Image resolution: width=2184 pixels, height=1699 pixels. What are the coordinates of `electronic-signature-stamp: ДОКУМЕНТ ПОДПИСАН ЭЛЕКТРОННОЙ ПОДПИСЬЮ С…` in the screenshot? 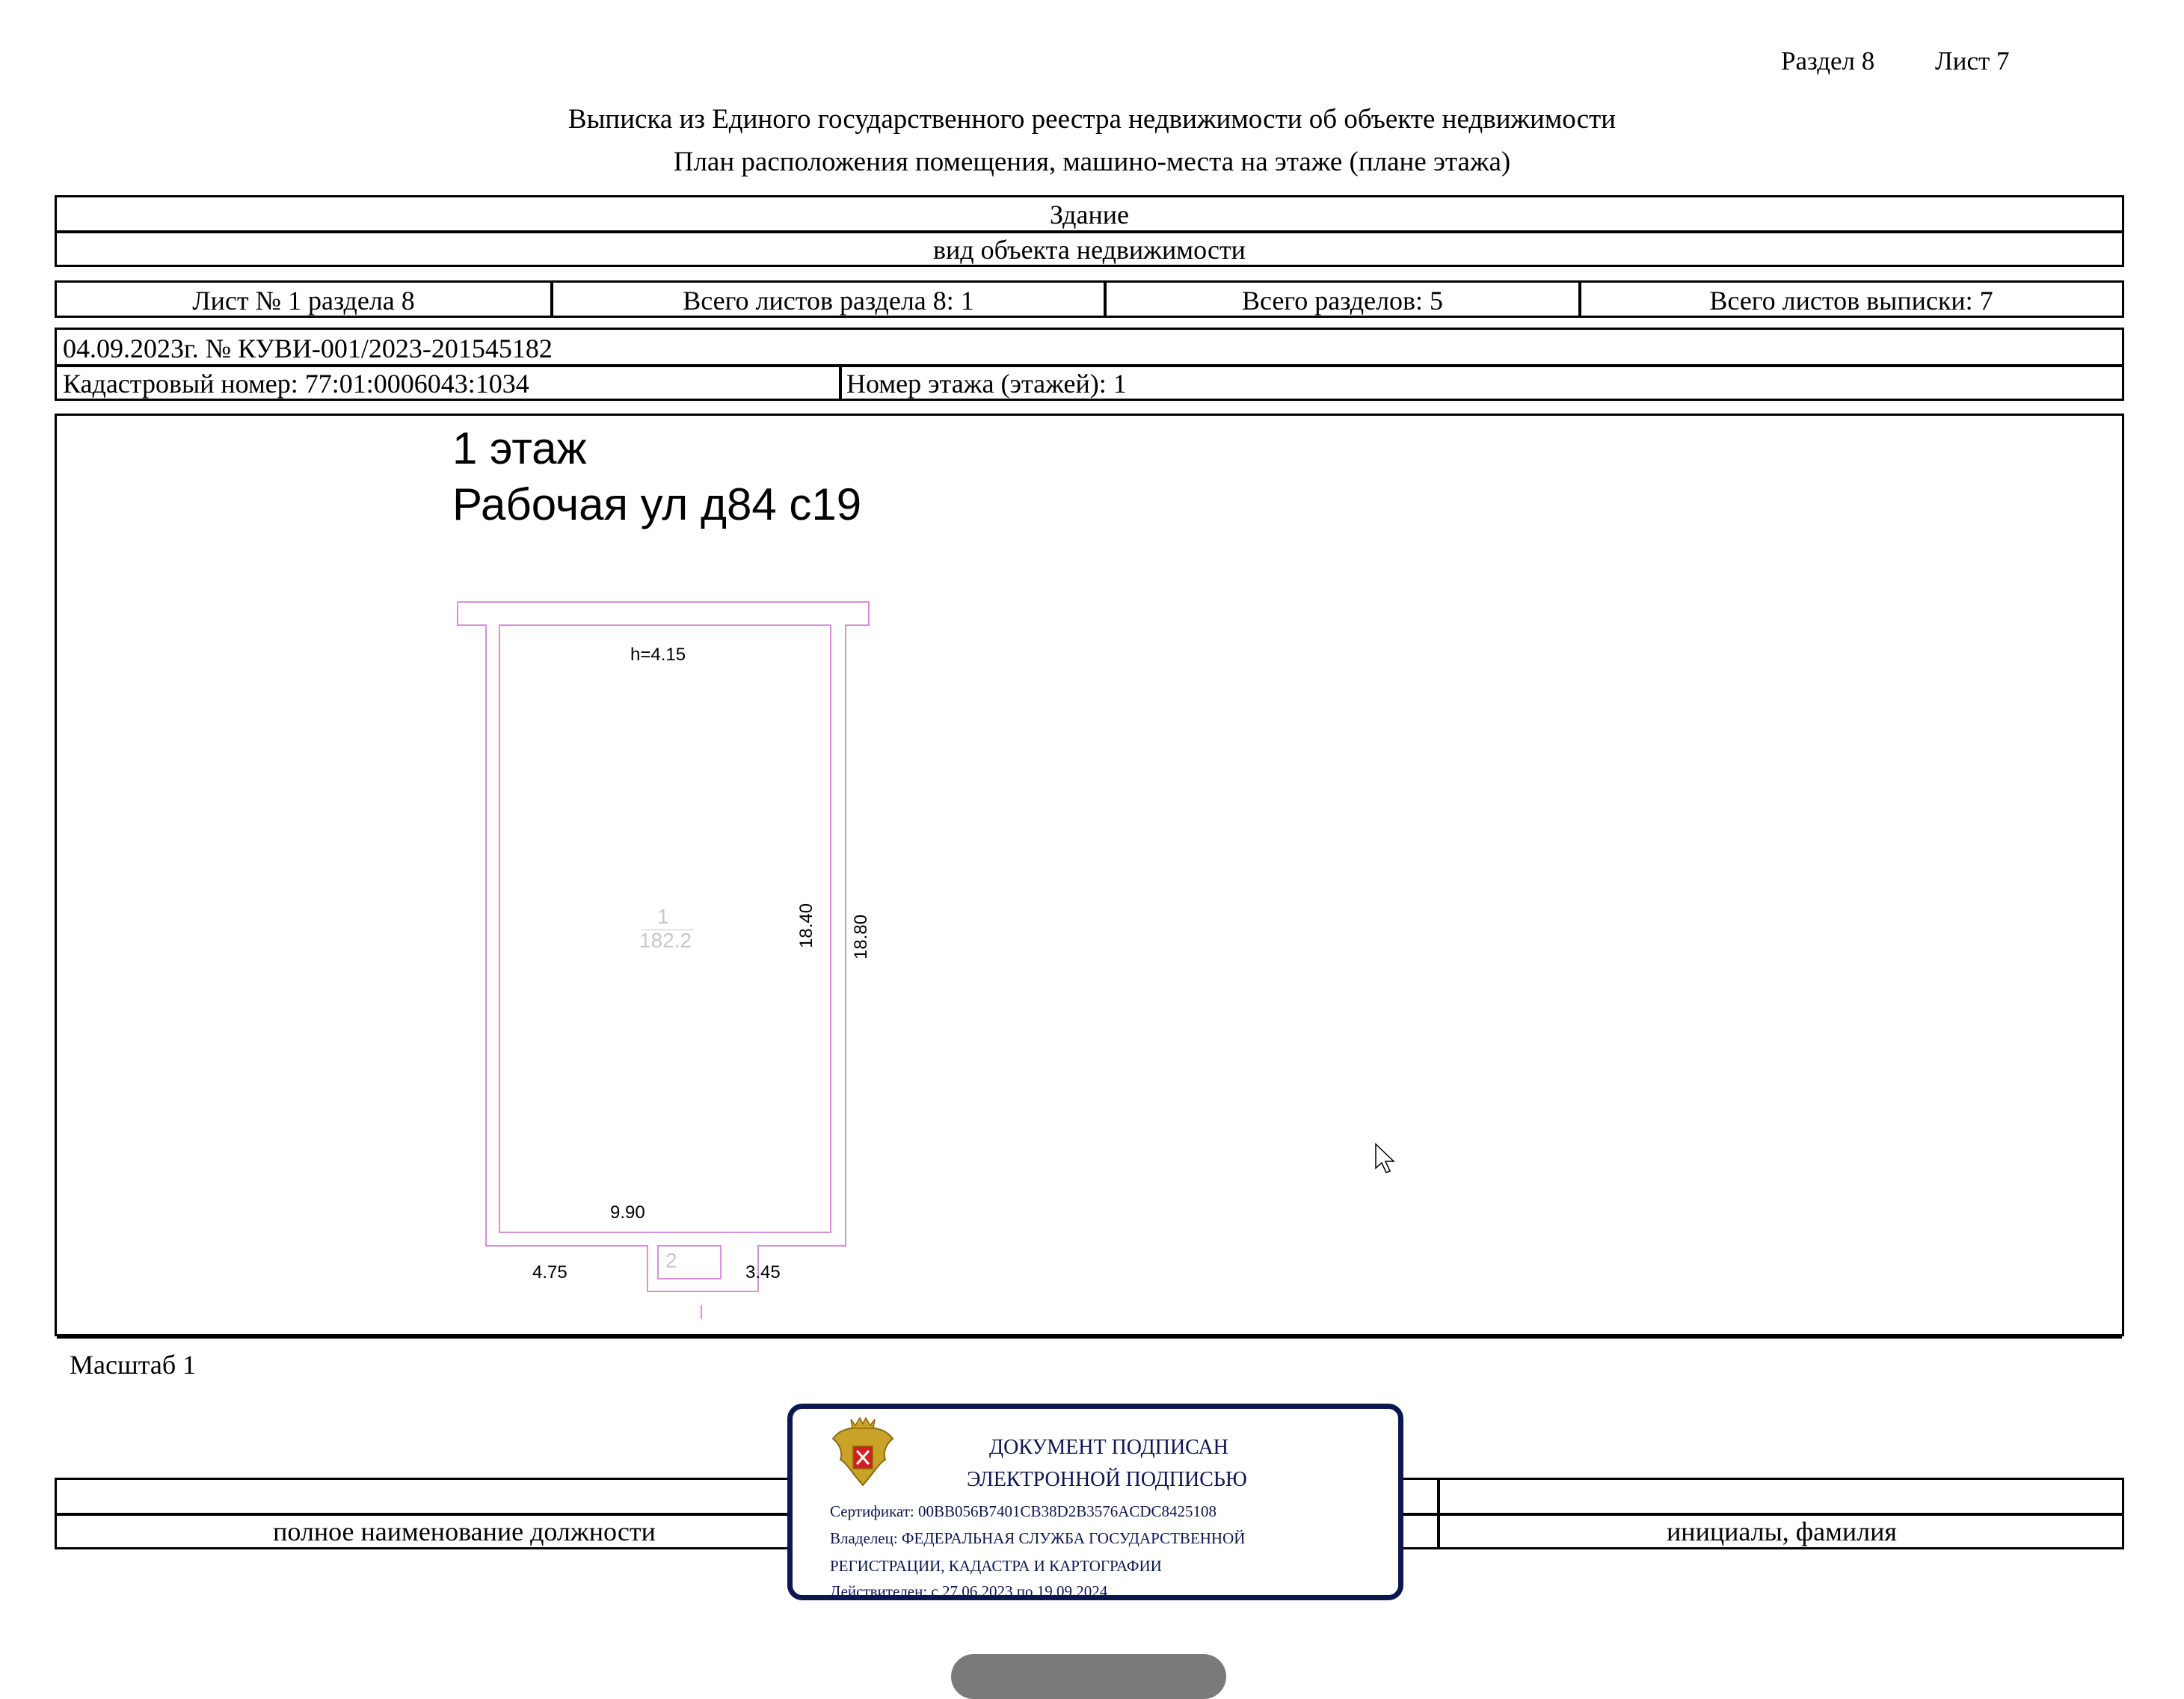 It's located at (1095, 1502).